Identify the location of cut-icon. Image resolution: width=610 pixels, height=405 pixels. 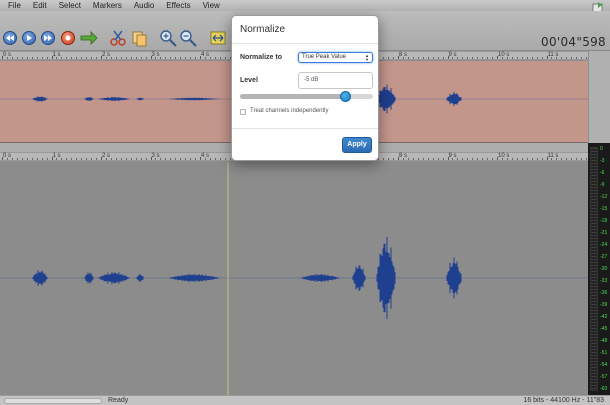
(118, 38).